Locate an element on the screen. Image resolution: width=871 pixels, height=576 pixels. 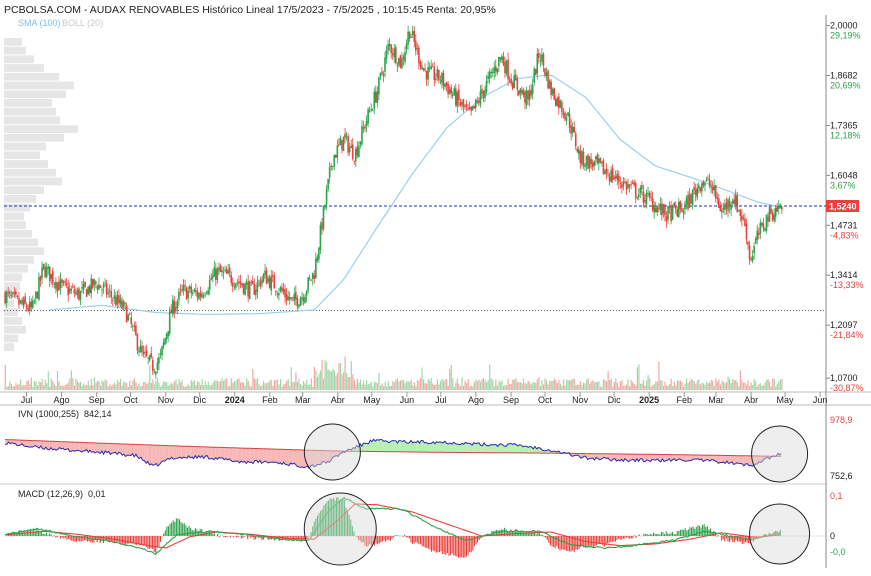
pct-tick-label: 29,19% is located at coordinates (845, 36).